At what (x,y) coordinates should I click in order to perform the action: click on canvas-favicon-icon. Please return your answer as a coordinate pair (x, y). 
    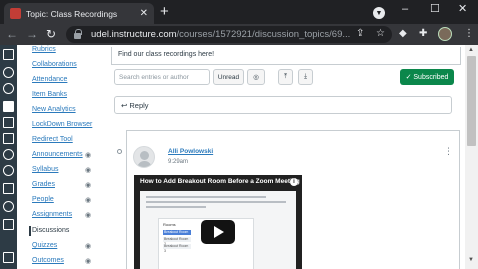
    Looking at the image, I should click on (15, 13).